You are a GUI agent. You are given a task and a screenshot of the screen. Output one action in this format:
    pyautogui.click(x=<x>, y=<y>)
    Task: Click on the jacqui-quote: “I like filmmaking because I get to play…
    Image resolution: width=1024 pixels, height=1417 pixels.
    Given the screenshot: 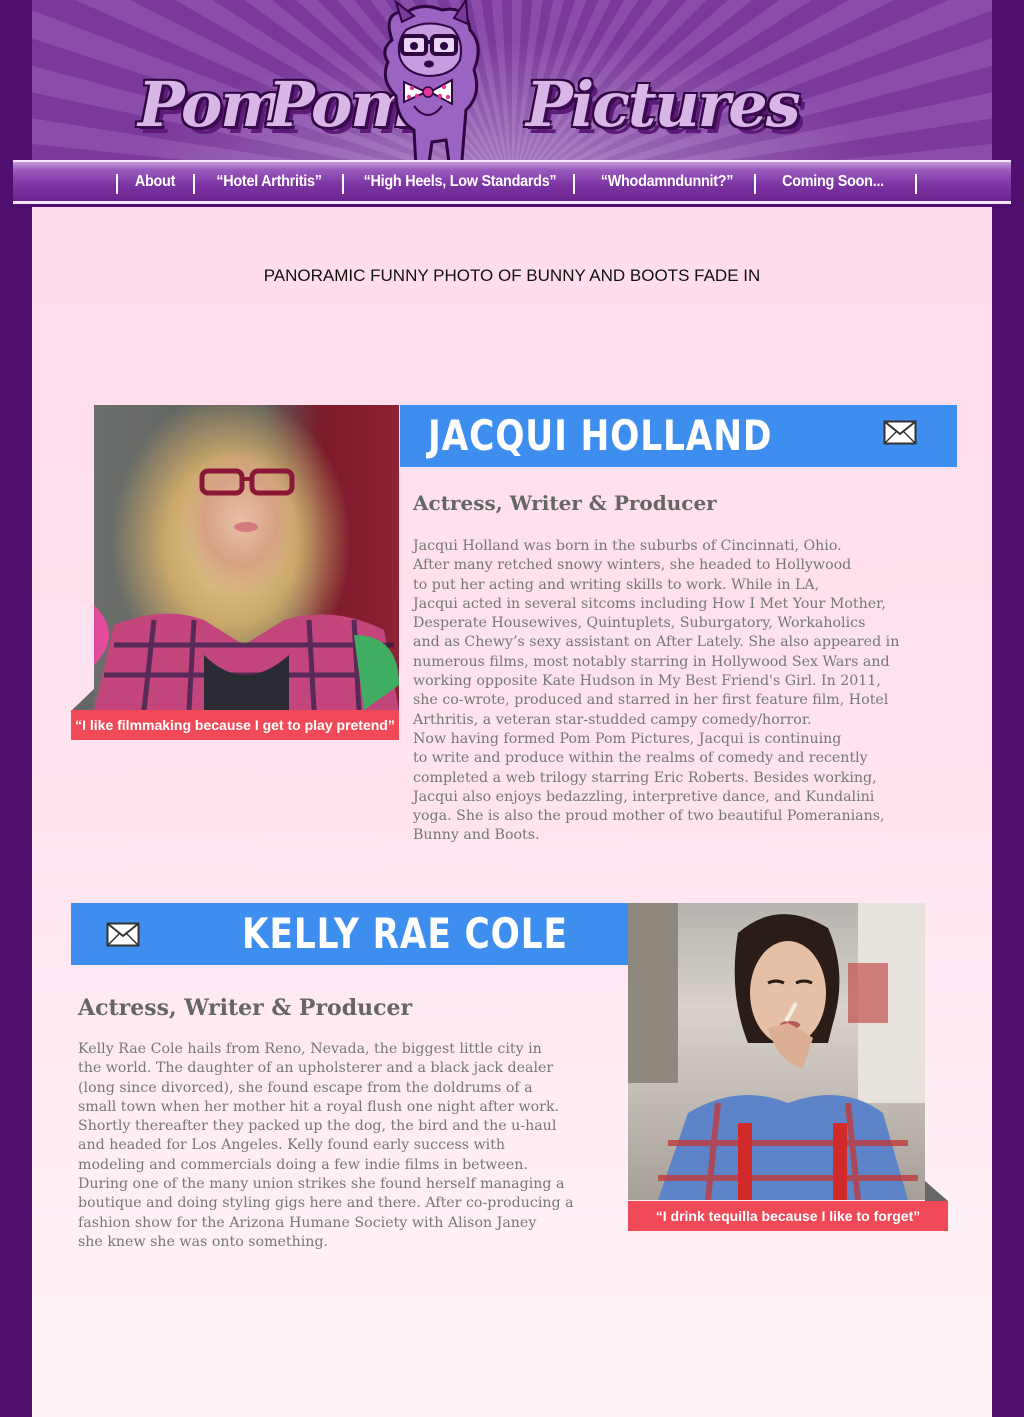 What is the action you would take?
    pyautogui.click(x=235, y=725)
    